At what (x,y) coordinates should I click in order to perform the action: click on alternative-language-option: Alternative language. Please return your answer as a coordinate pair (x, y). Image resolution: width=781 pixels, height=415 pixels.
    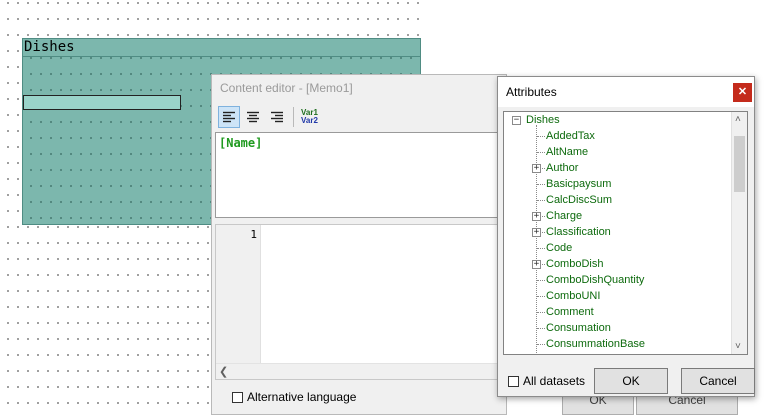
    Looking at the image, I should click on (294, 397).